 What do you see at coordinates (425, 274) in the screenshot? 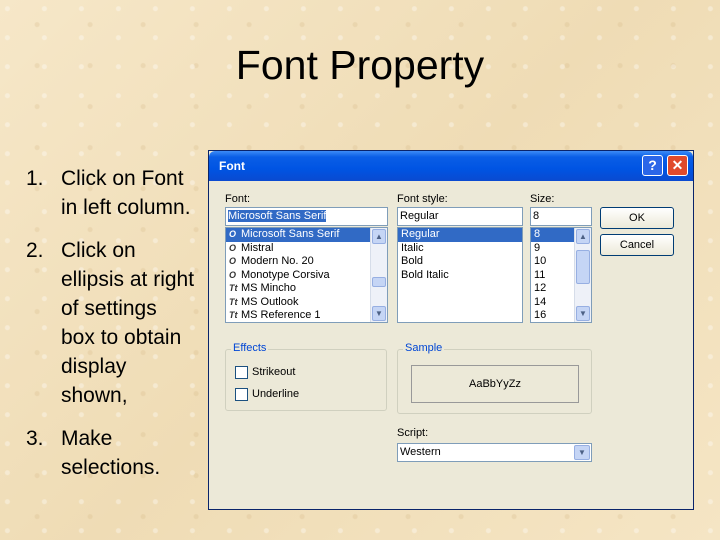
I see `list-item-label: Bold Italic` at bounding box center [425, 274].